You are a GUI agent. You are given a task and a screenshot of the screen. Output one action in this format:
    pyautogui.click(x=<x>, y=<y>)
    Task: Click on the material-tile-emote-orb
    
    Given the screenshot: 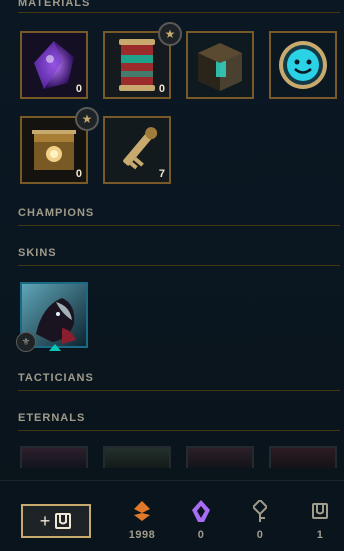 What is the action you would take?
    pyautogui.click(x=303, y=65)
    